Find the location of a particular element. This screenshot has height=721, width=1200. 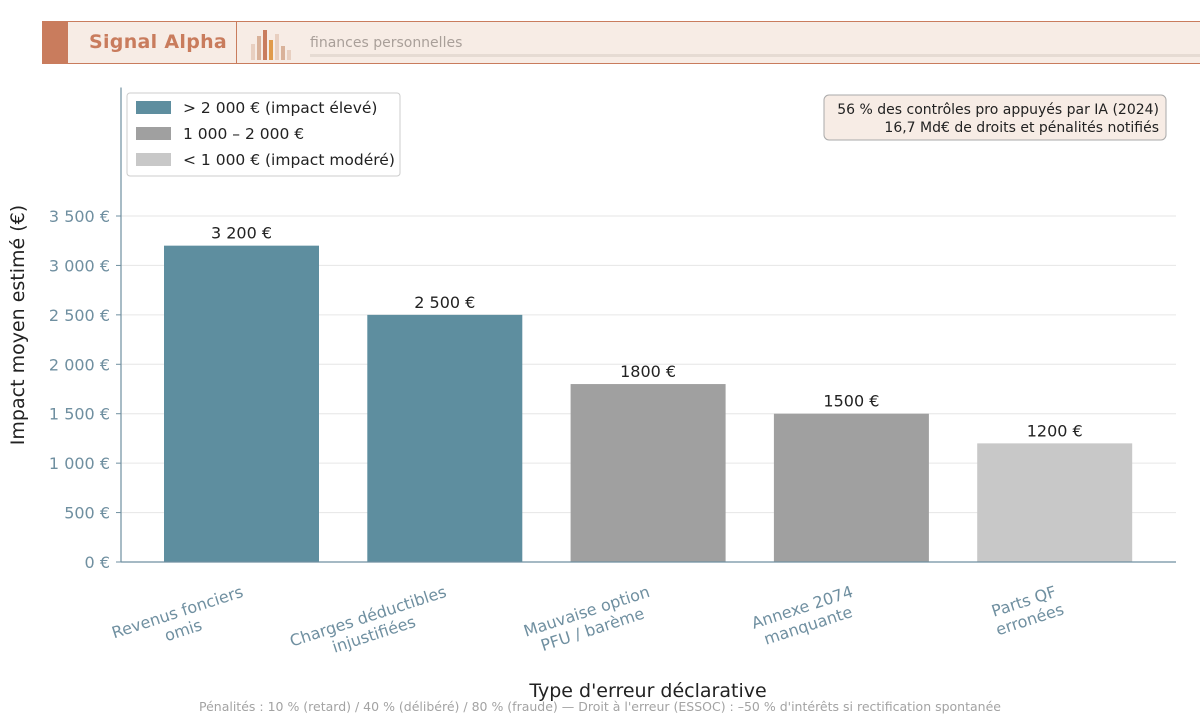

bar-value-label: 1200 € is located at coordinates (1055, 430).